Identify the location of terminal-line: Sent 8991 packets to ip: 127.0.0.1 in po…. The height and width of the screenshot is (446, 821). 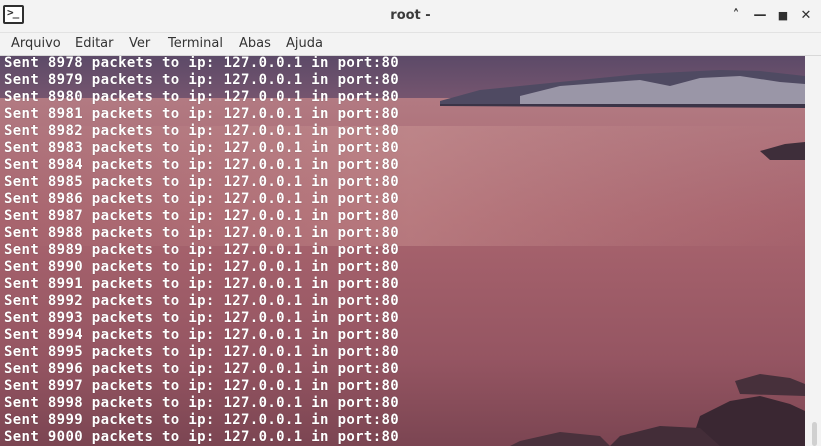
(202, 284).